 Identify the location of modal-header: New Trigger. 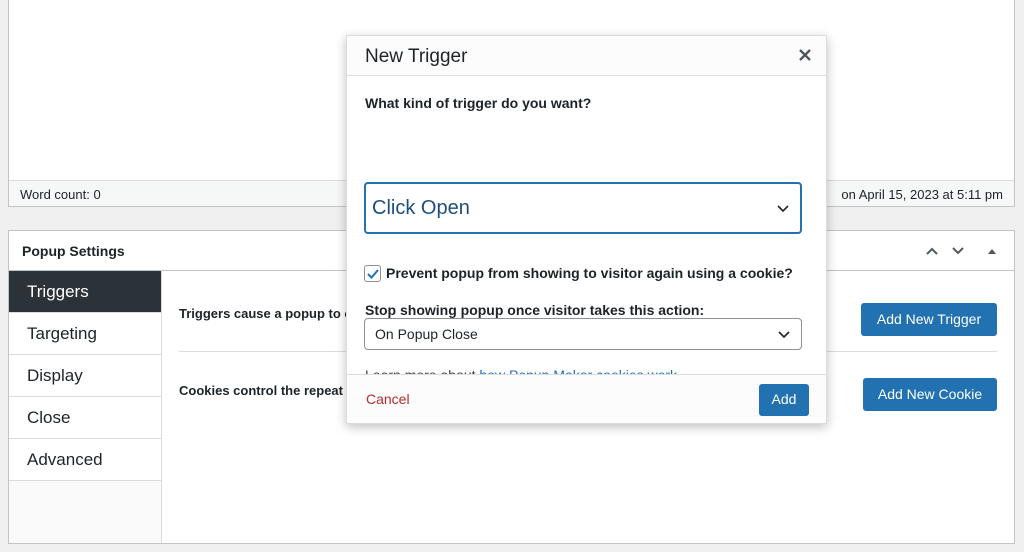
(586, 56).